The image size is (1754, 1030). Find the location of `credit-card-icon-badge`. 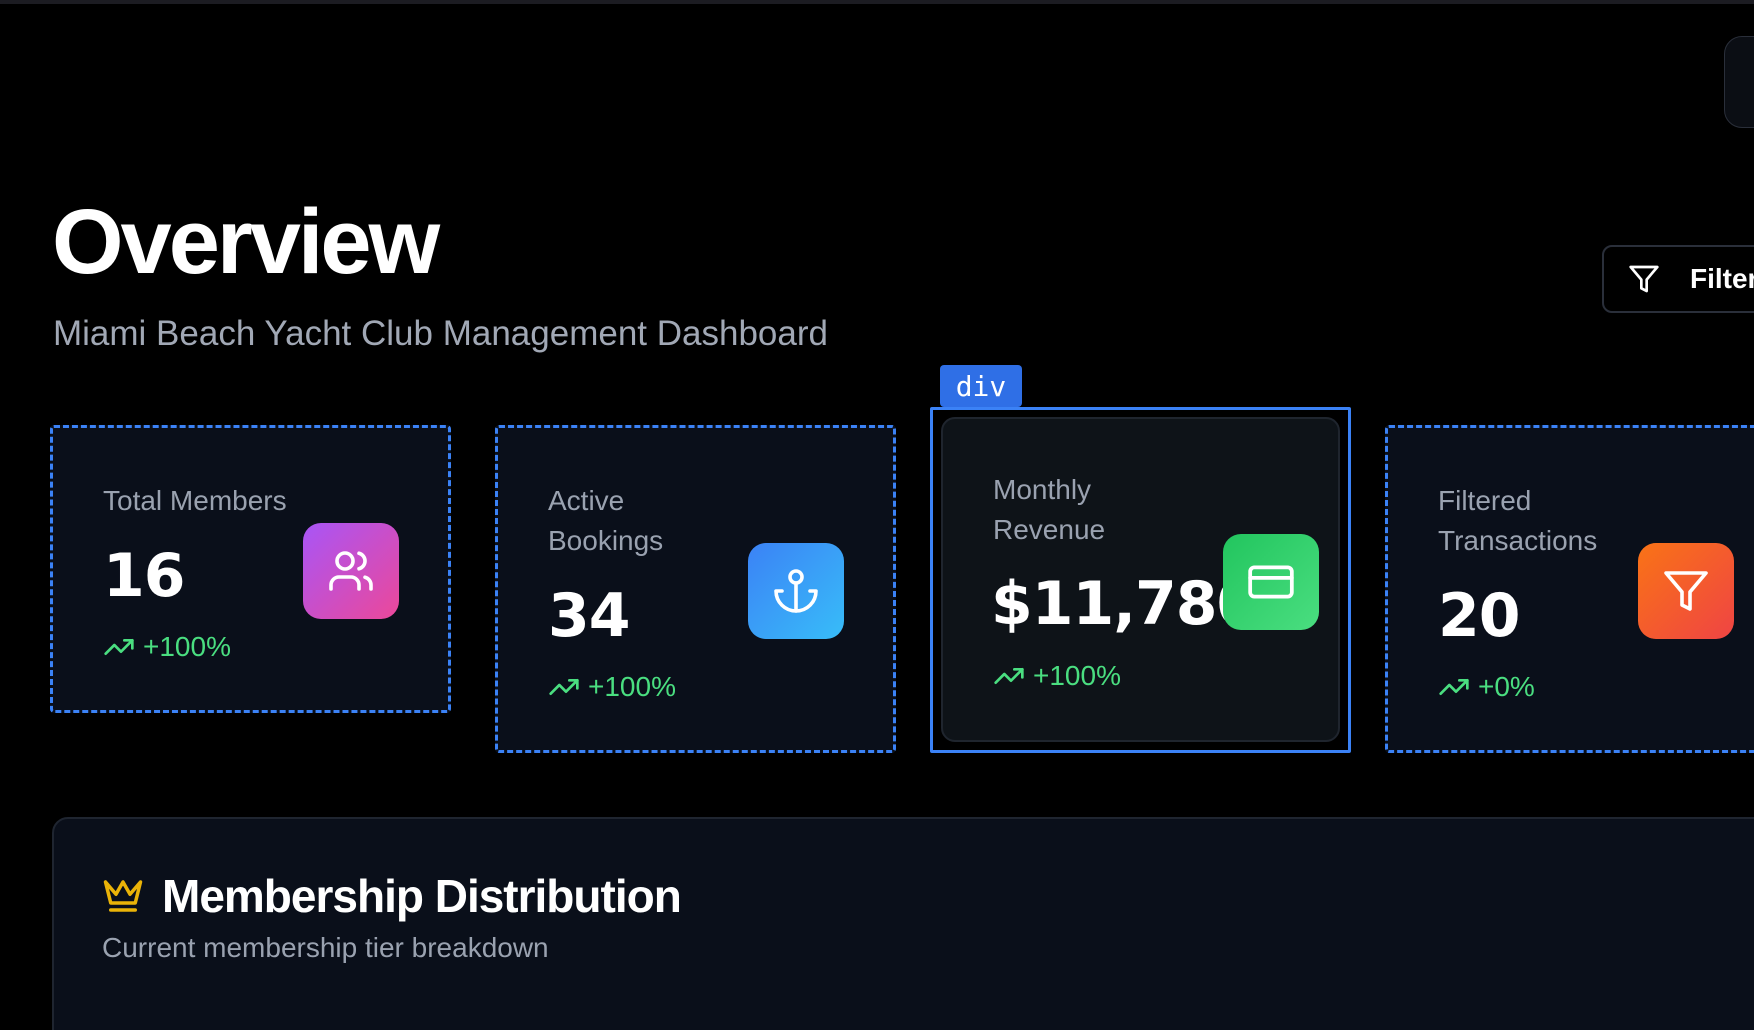

credit-card-icon-badge is located at coordinates (1271, 582).